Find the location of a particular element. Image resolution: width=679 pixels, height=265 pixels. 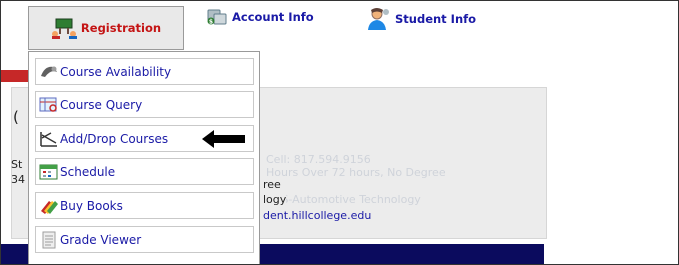

registration-icon is located at coordinates (64, 28).